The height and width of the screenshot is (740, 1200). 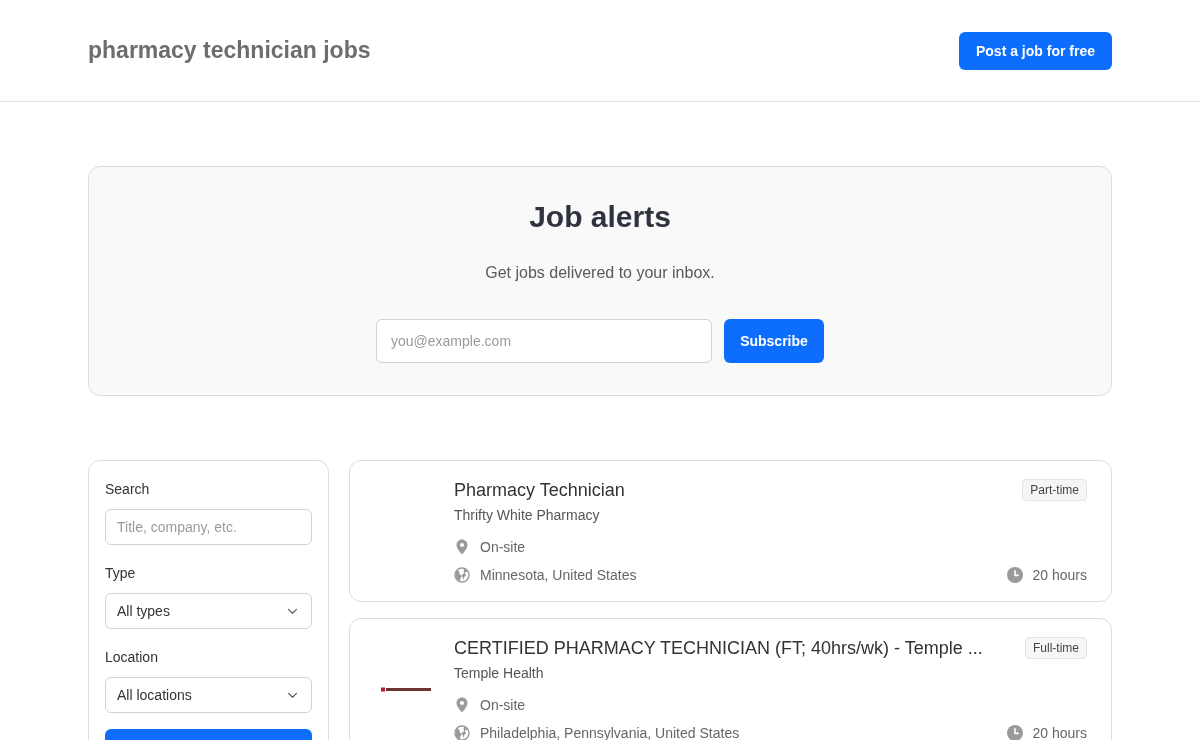 What do you see at coordinates (600, 217) in the screenshot?
I see `job-alerts-title: Job alerts` at bounding box center [600, 217].